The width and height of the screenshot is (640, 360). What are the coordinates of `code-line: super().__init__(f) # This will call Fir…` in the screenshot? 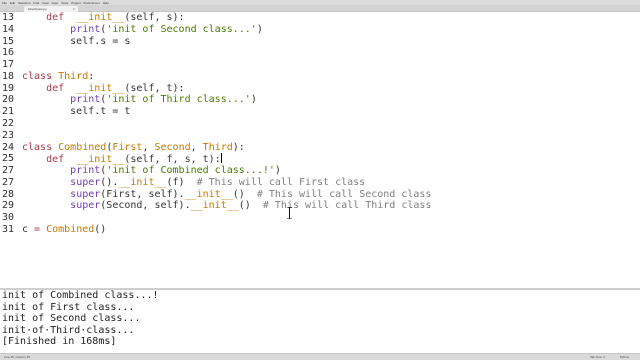 It's located at (193, 183).